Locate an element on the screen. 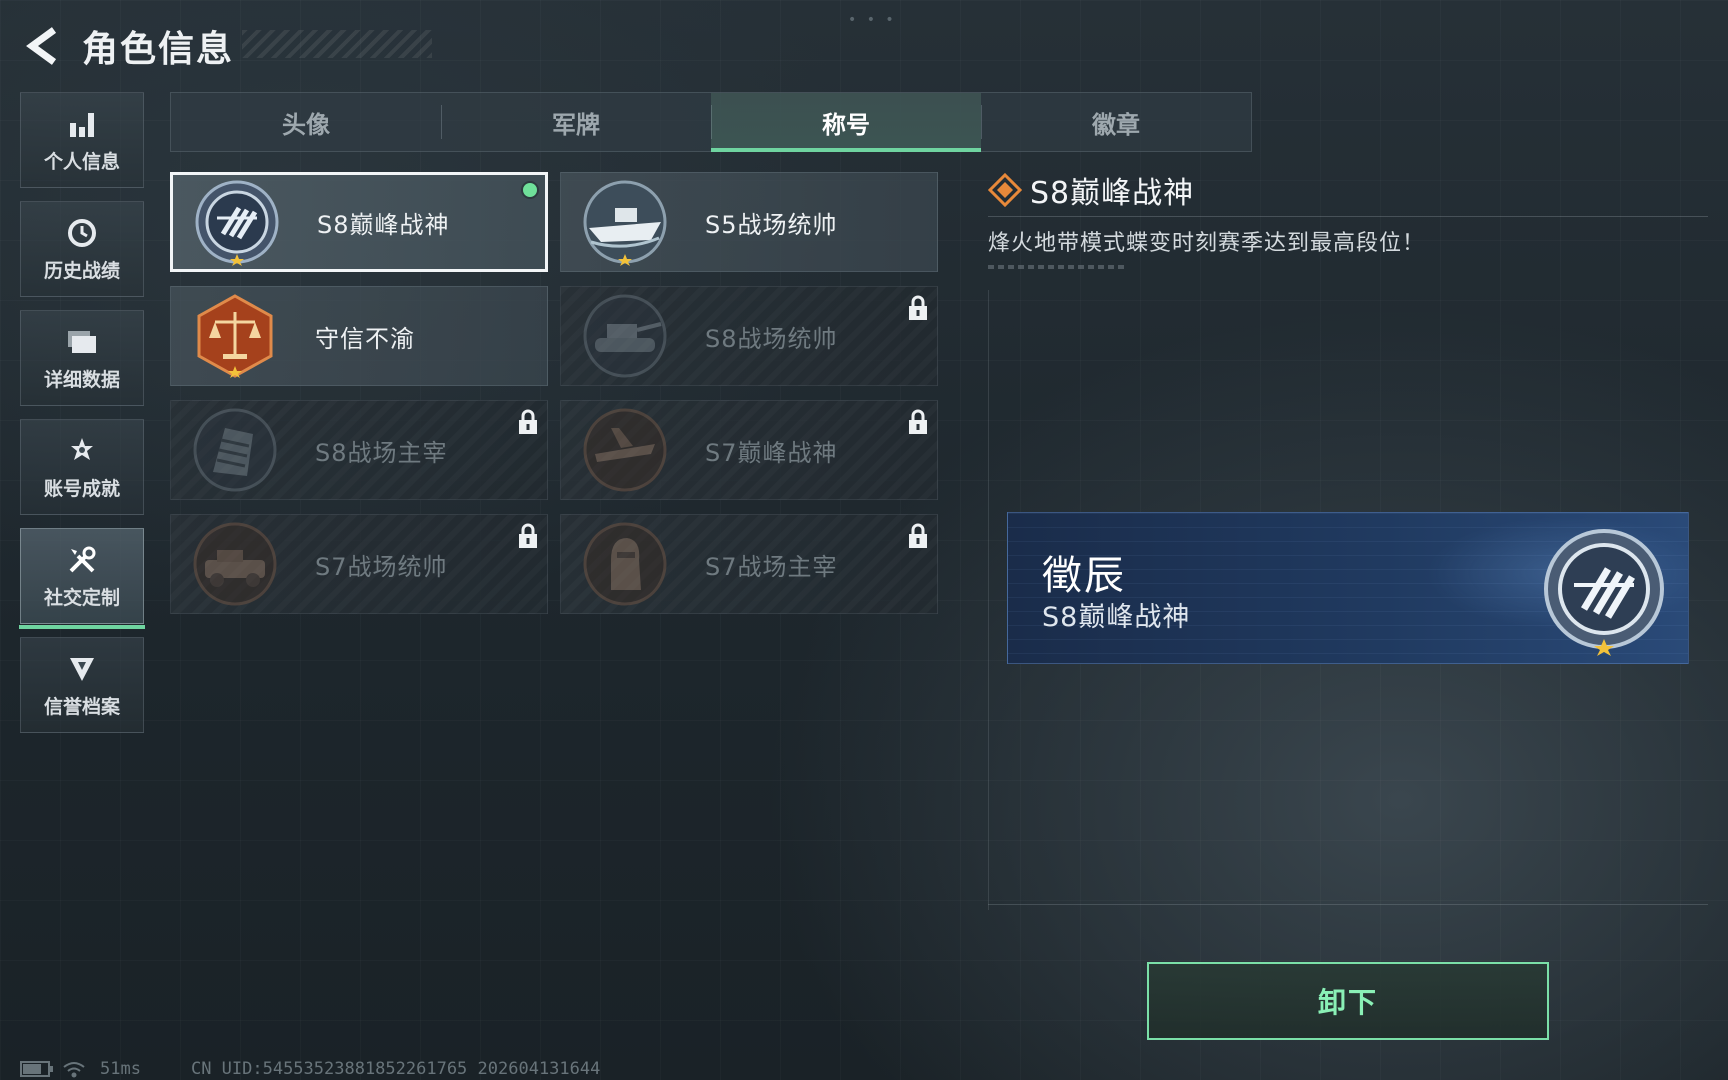 The height and width of the screenshot is (1080, 1728). sidebar-item-history: 历史战绩 is located at coordinates (82, 249).